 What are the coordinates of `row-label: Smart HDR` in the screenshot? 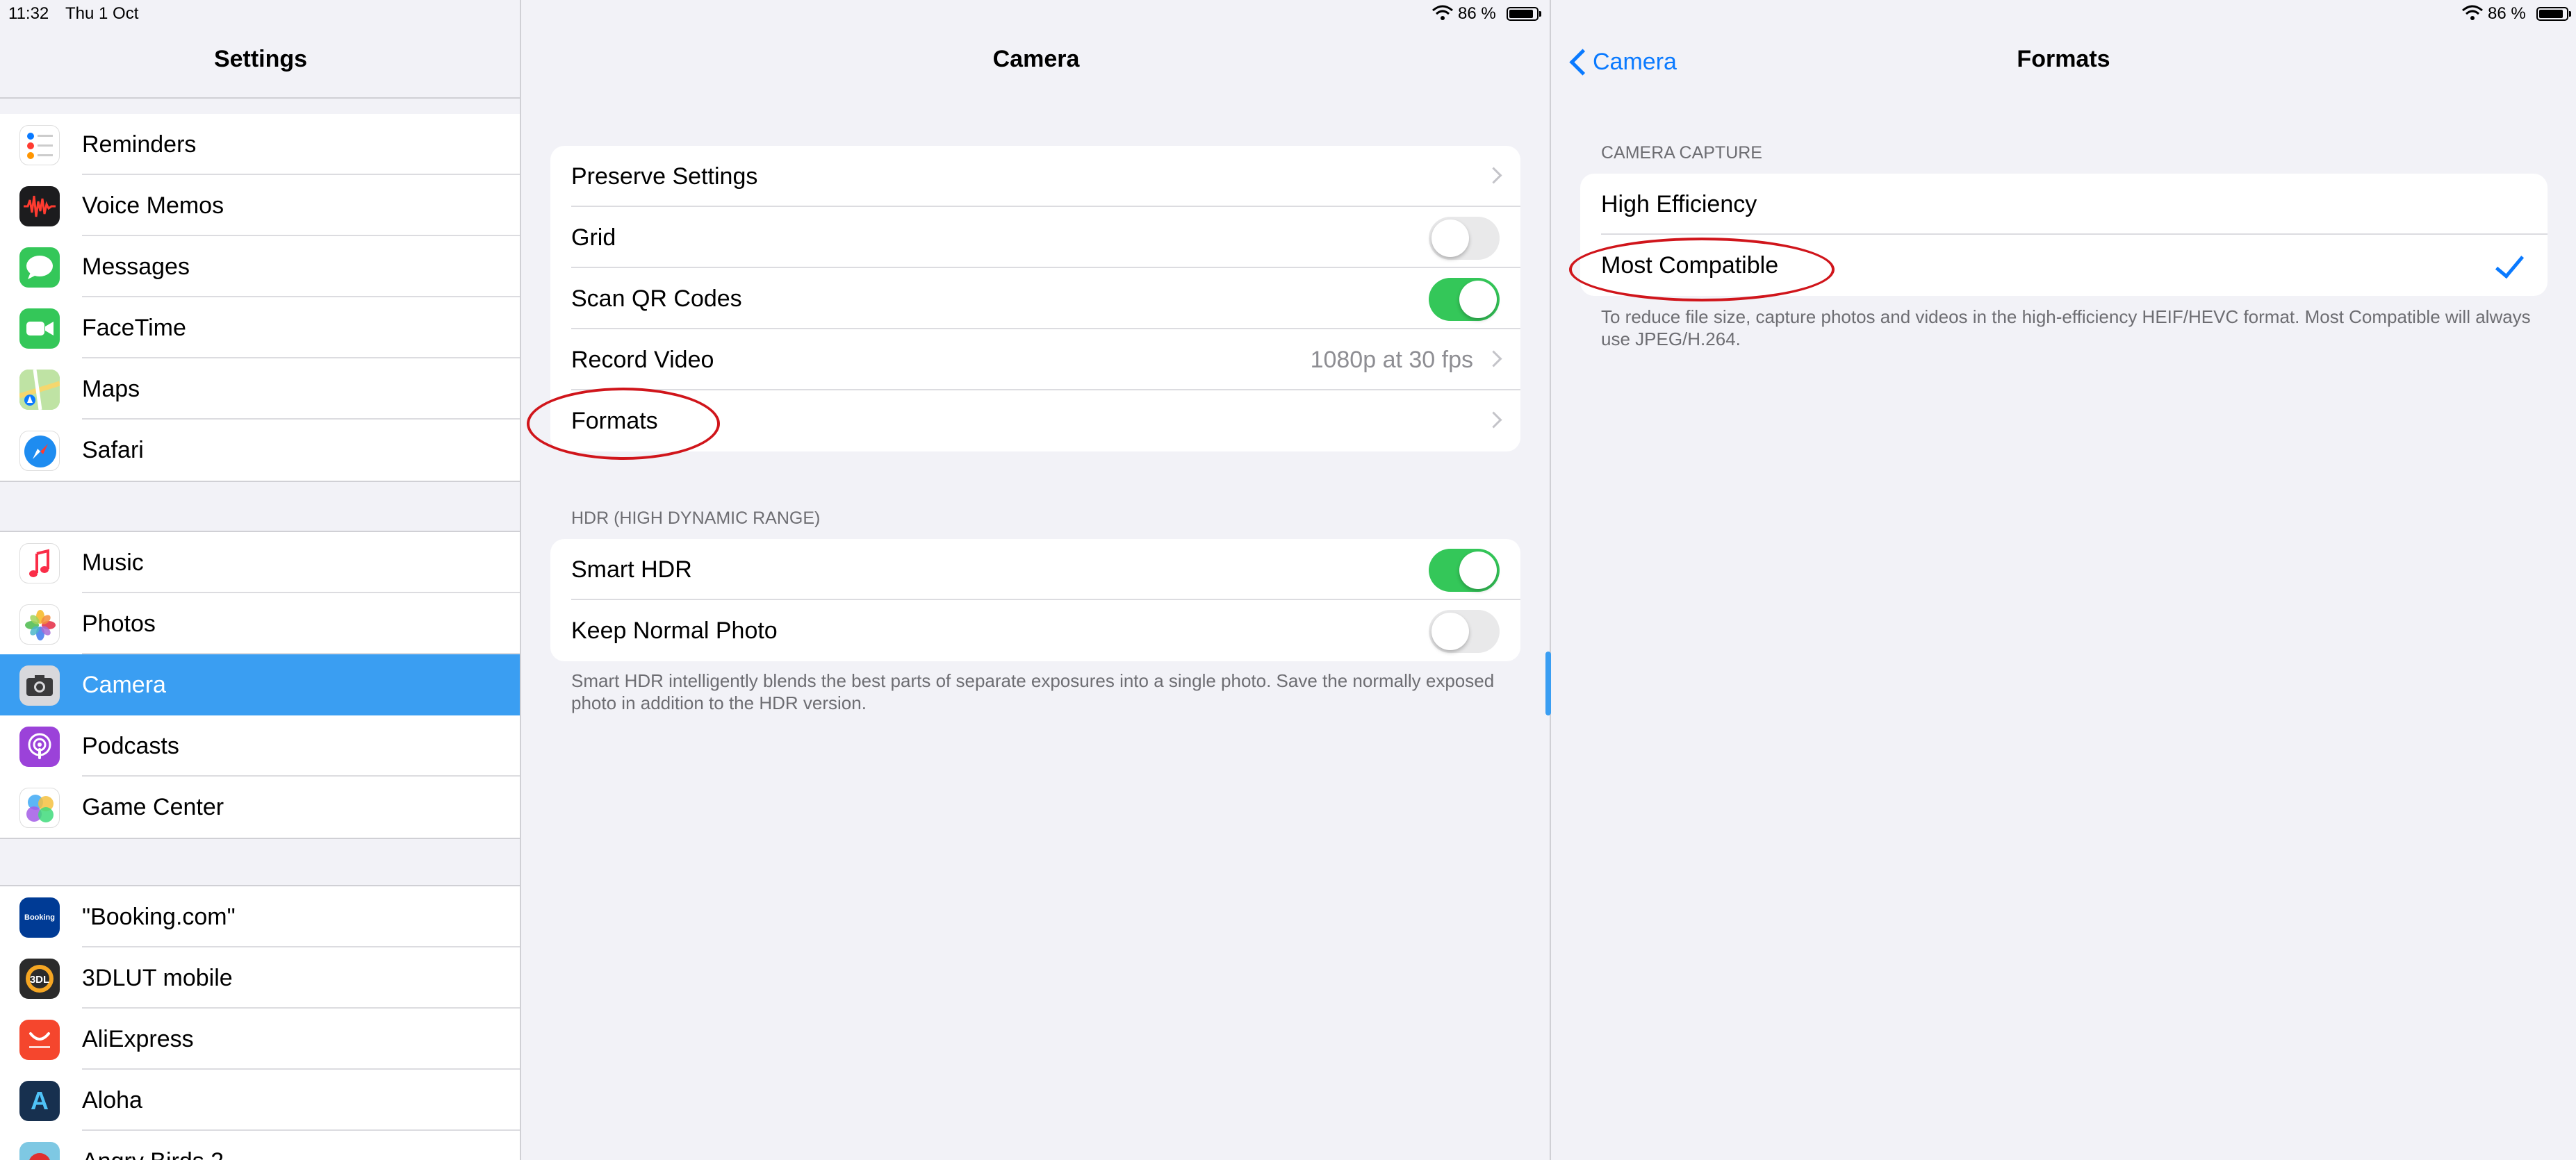 It's located at (631, 570).